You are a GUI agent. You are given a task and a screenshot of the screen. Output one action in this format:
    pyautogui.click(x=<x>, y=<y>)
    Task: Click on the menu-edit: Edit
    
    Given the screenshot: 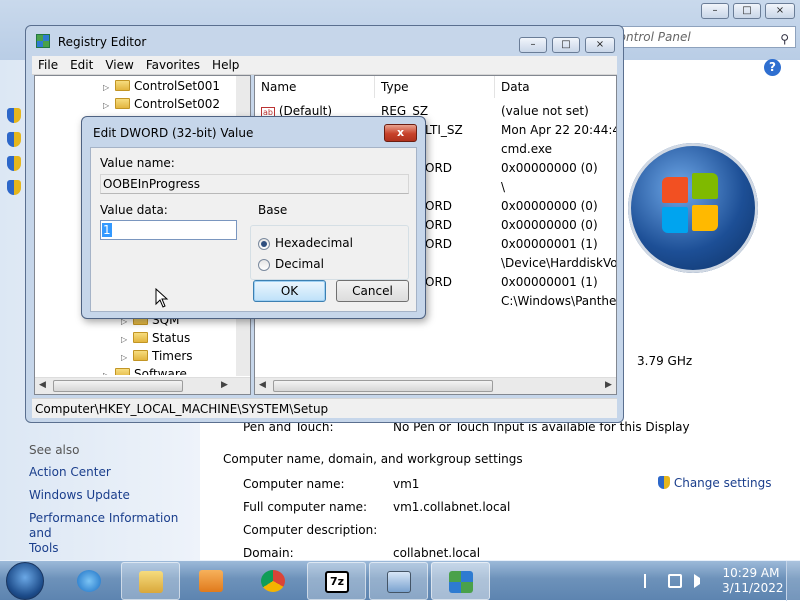 What is the action you would take?
    pyautogui.click(x=81, y=65)
    